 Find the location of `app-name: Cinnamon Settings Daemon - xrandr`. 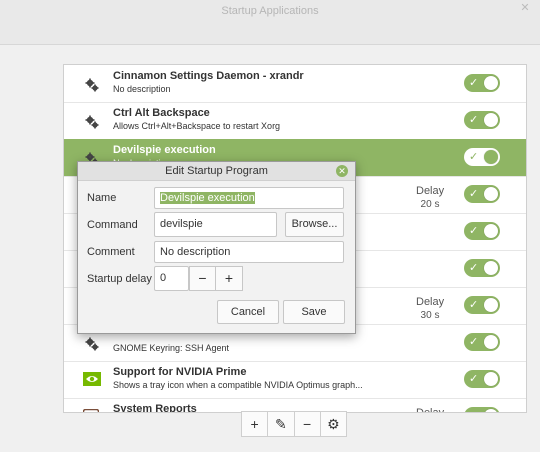

app-name: Cinnamon Settings Daemon - xrandr is located at coordinates (208, 76).